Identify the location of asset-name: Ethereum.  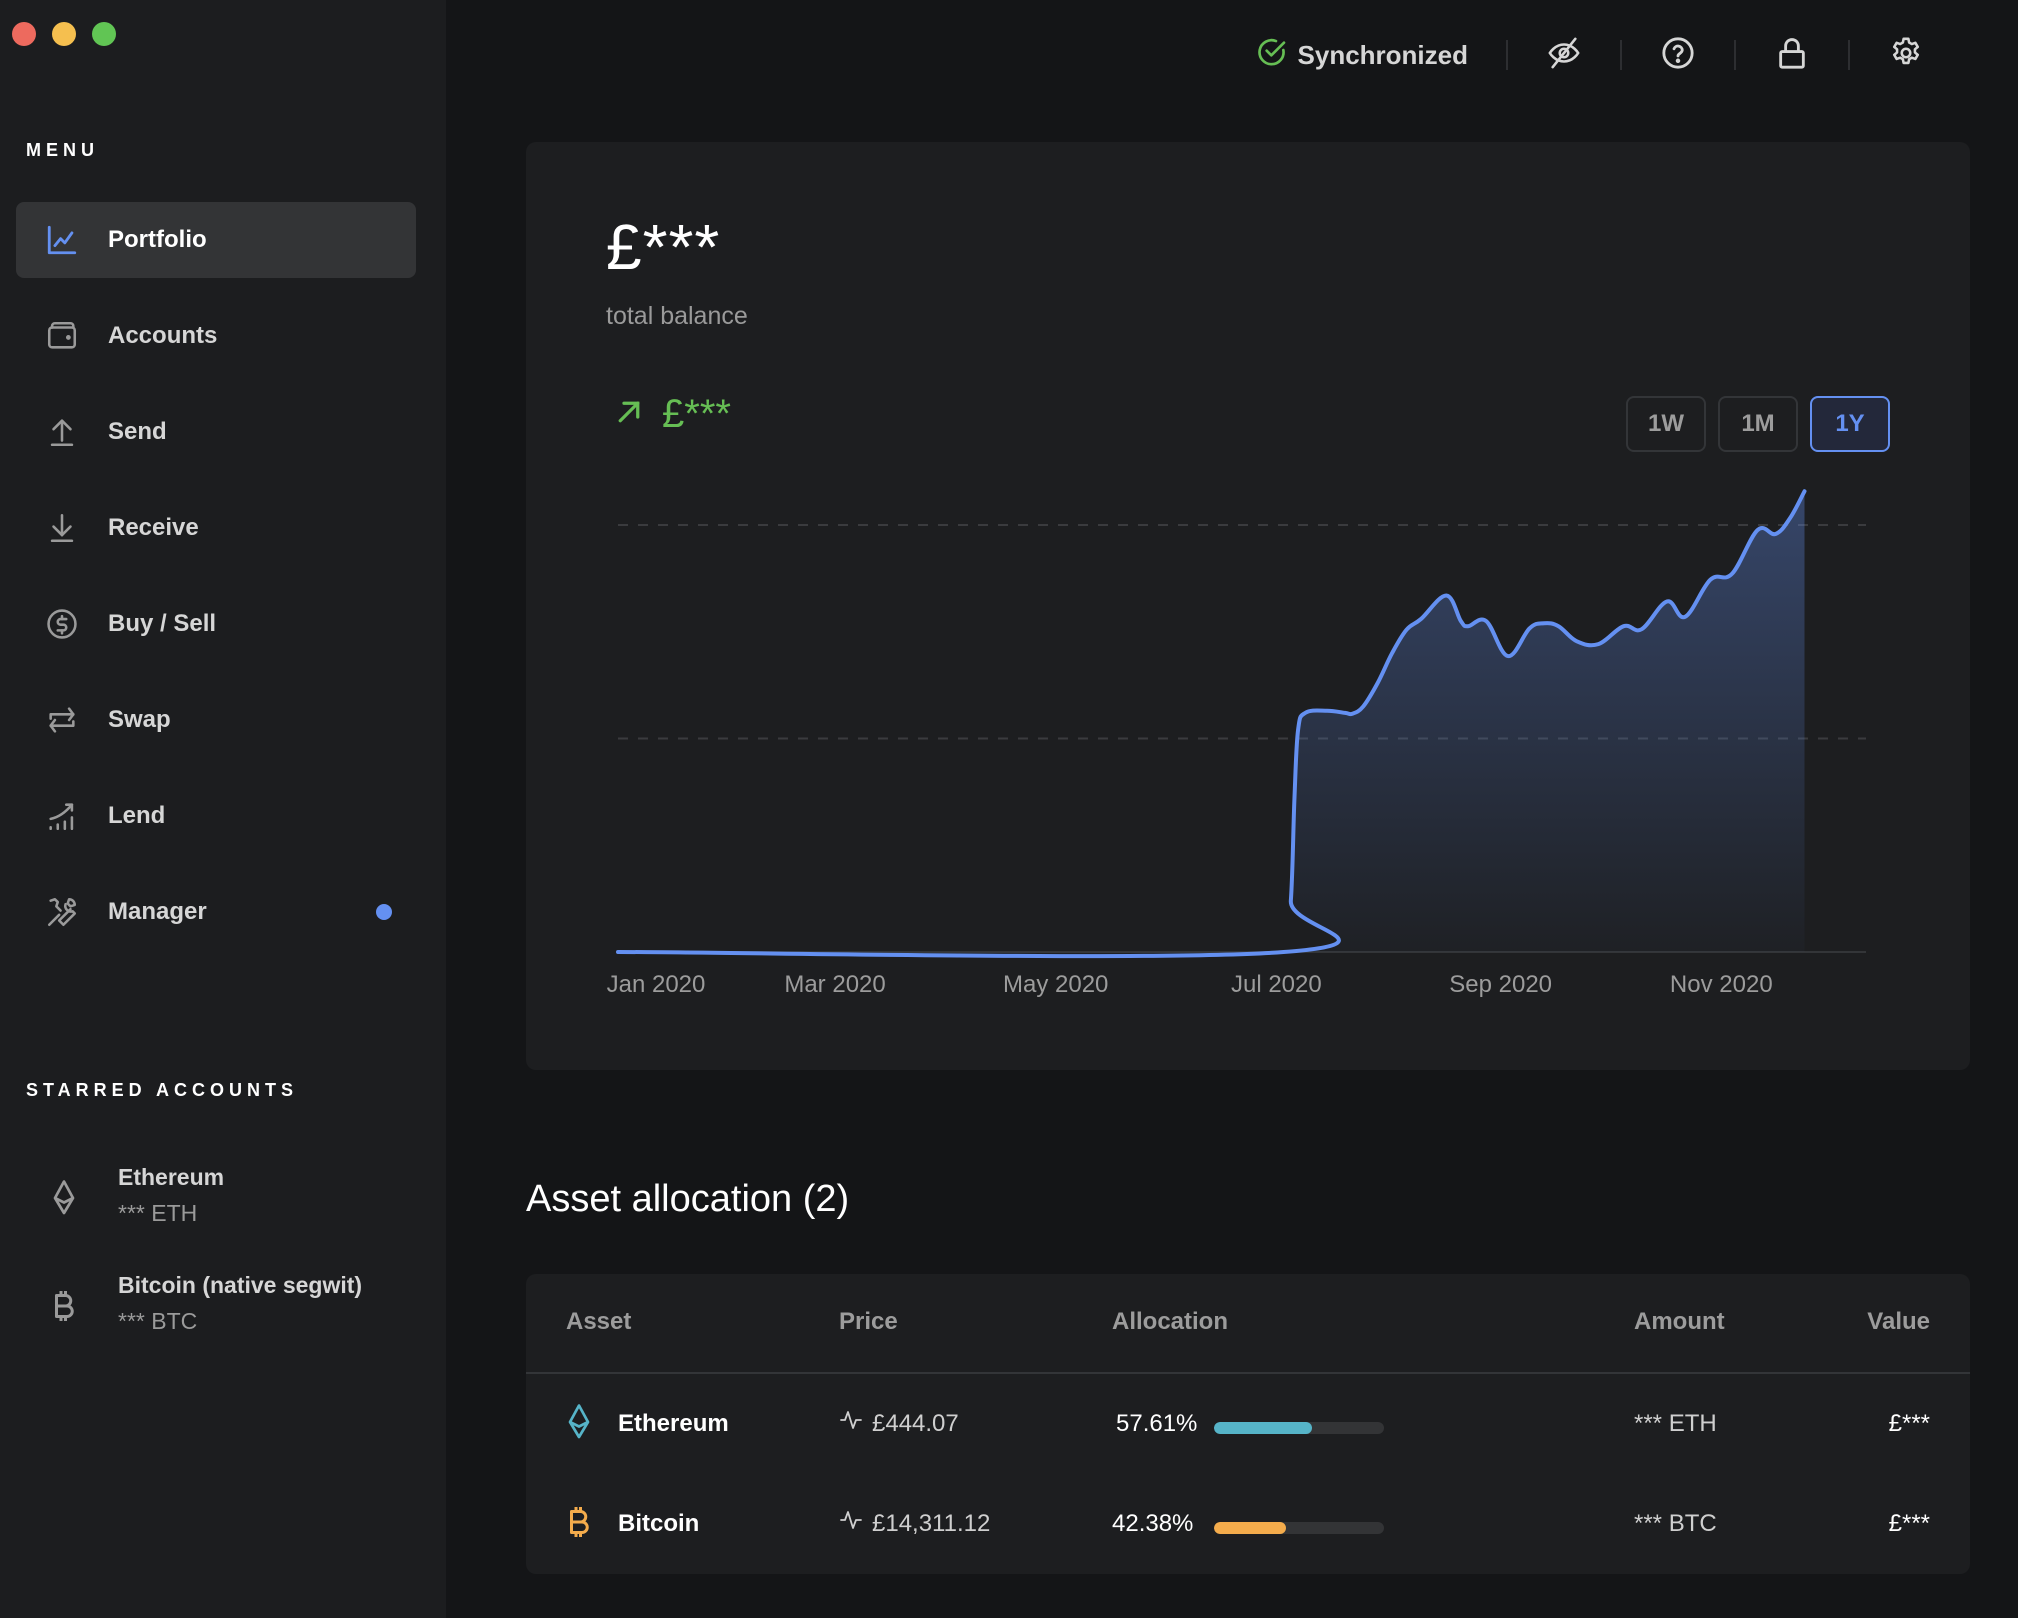
(673, 1423).